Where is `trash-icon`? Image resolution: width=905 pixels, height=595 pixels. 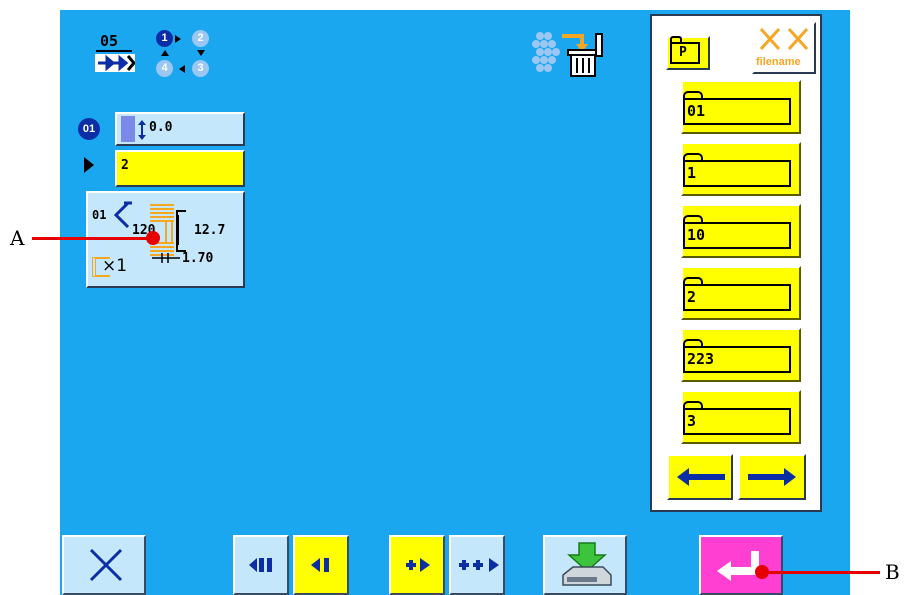 trash-icon is located at coordinates (567, 54).